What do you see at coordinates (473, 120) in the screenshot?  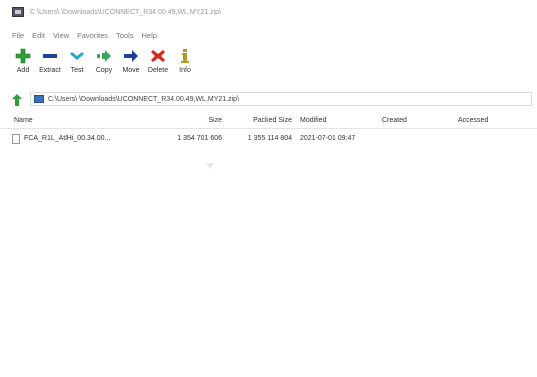 I see `column-accessed: Accessed` at bounding box center [473, 120].